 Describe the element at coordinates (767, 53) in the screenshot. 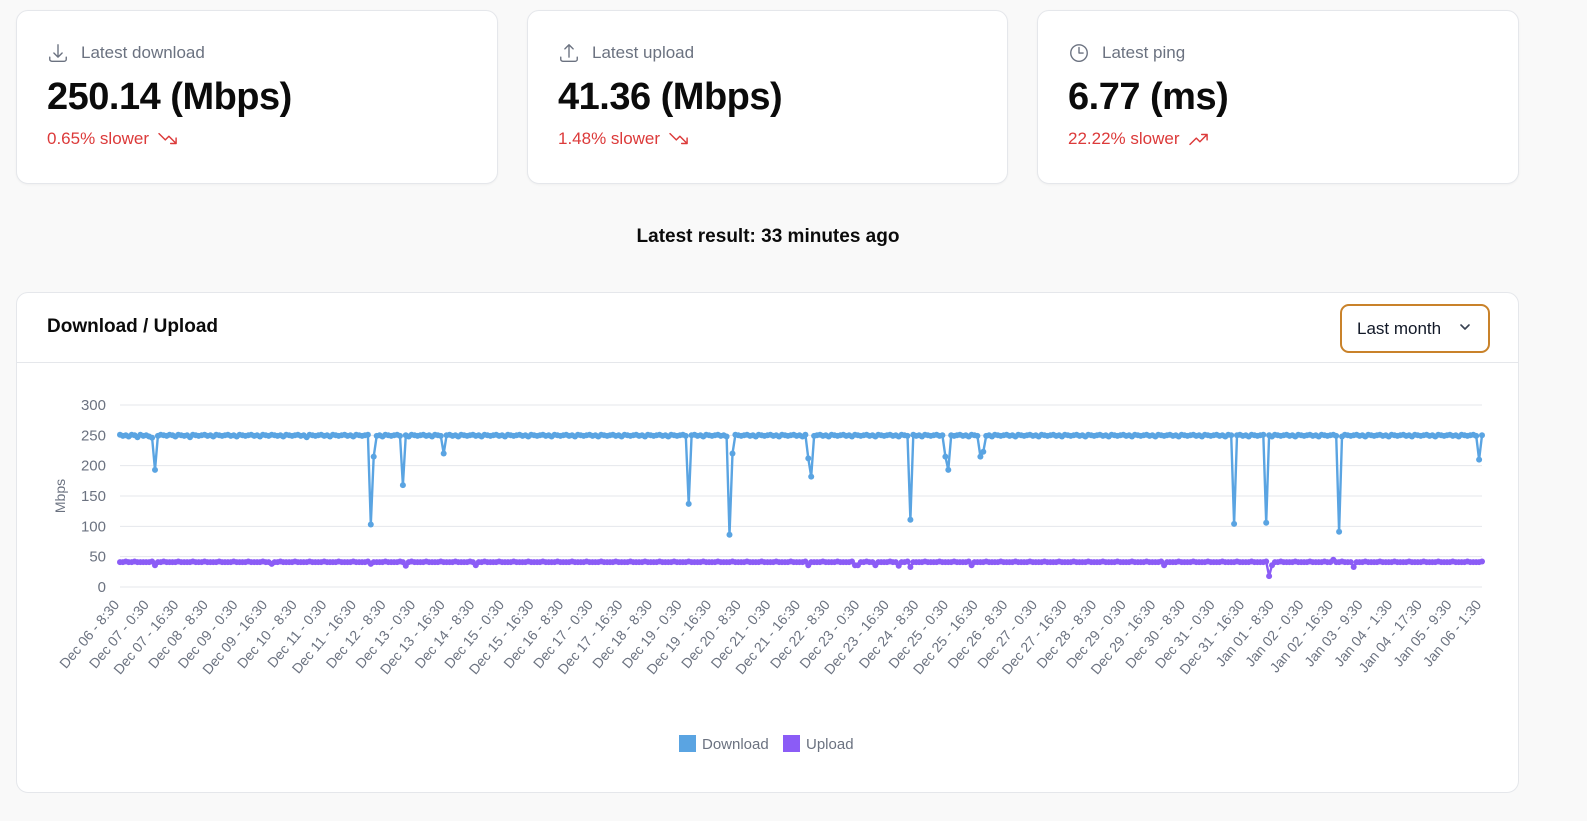

I see `stat-header: Latest upload` at that location.